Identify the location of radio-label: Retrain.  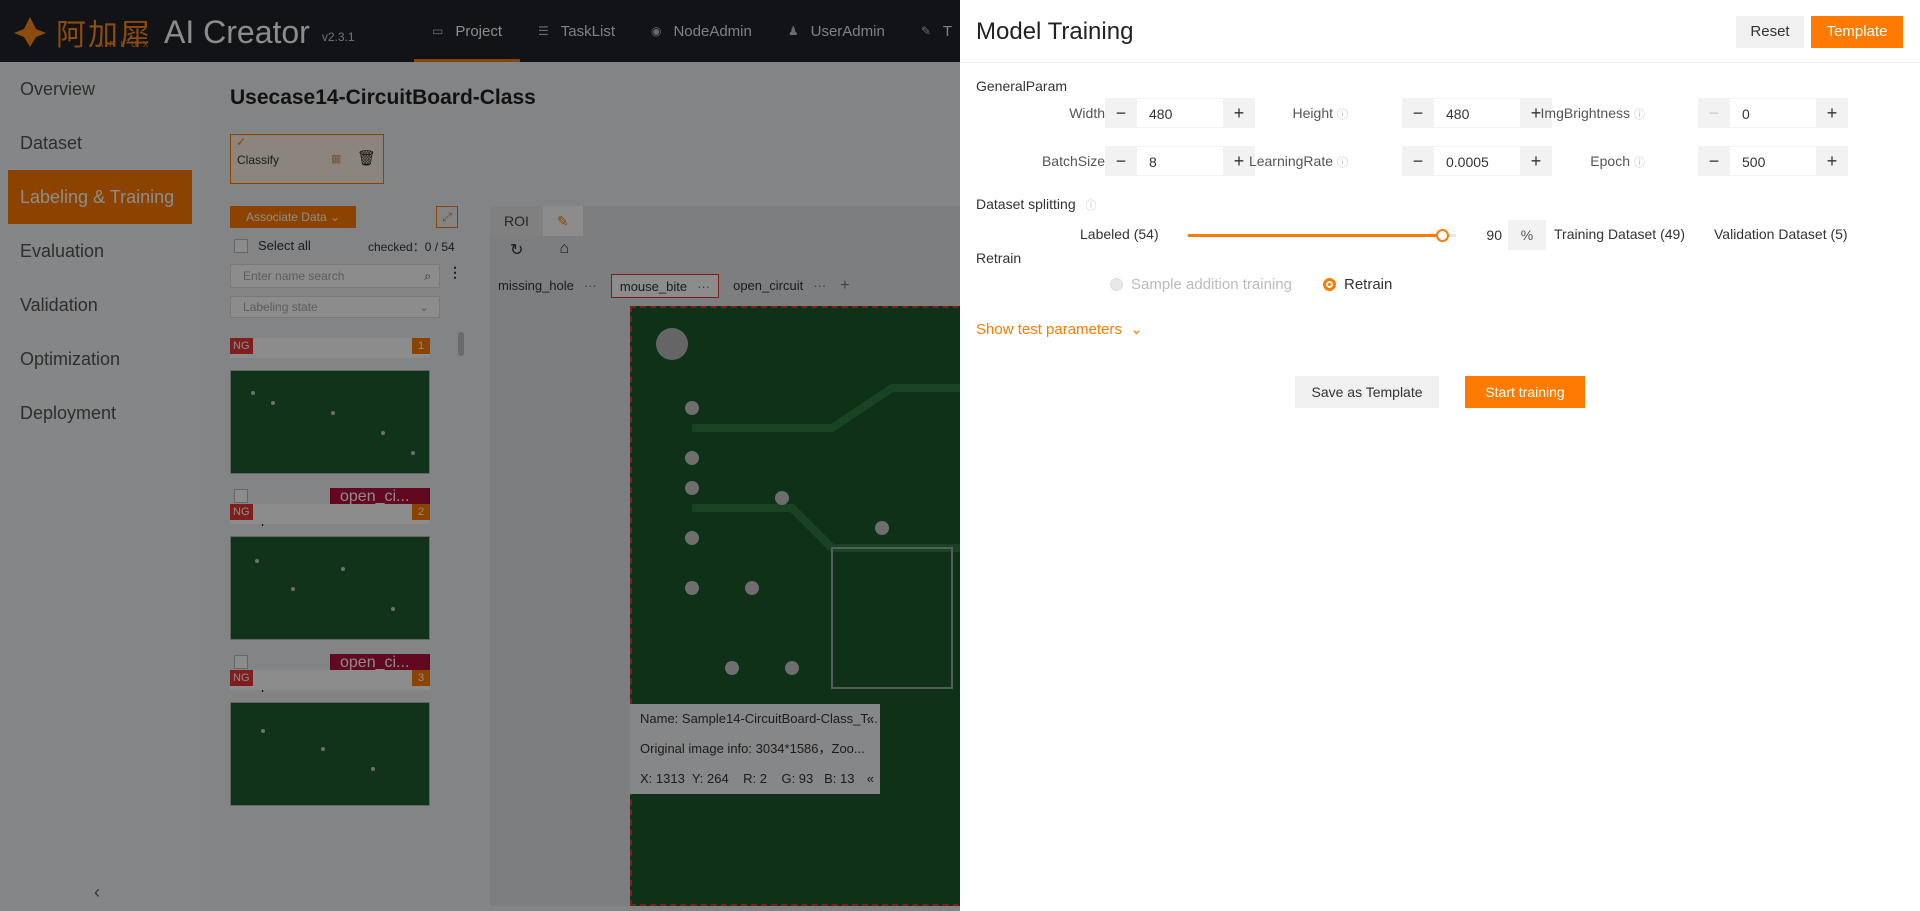
(1368, 284).